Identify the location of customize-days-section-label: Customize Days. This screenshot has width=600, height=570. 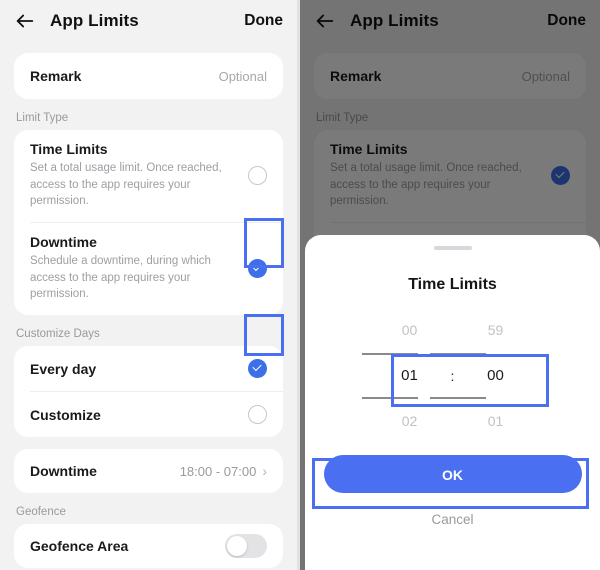
(58, 334).